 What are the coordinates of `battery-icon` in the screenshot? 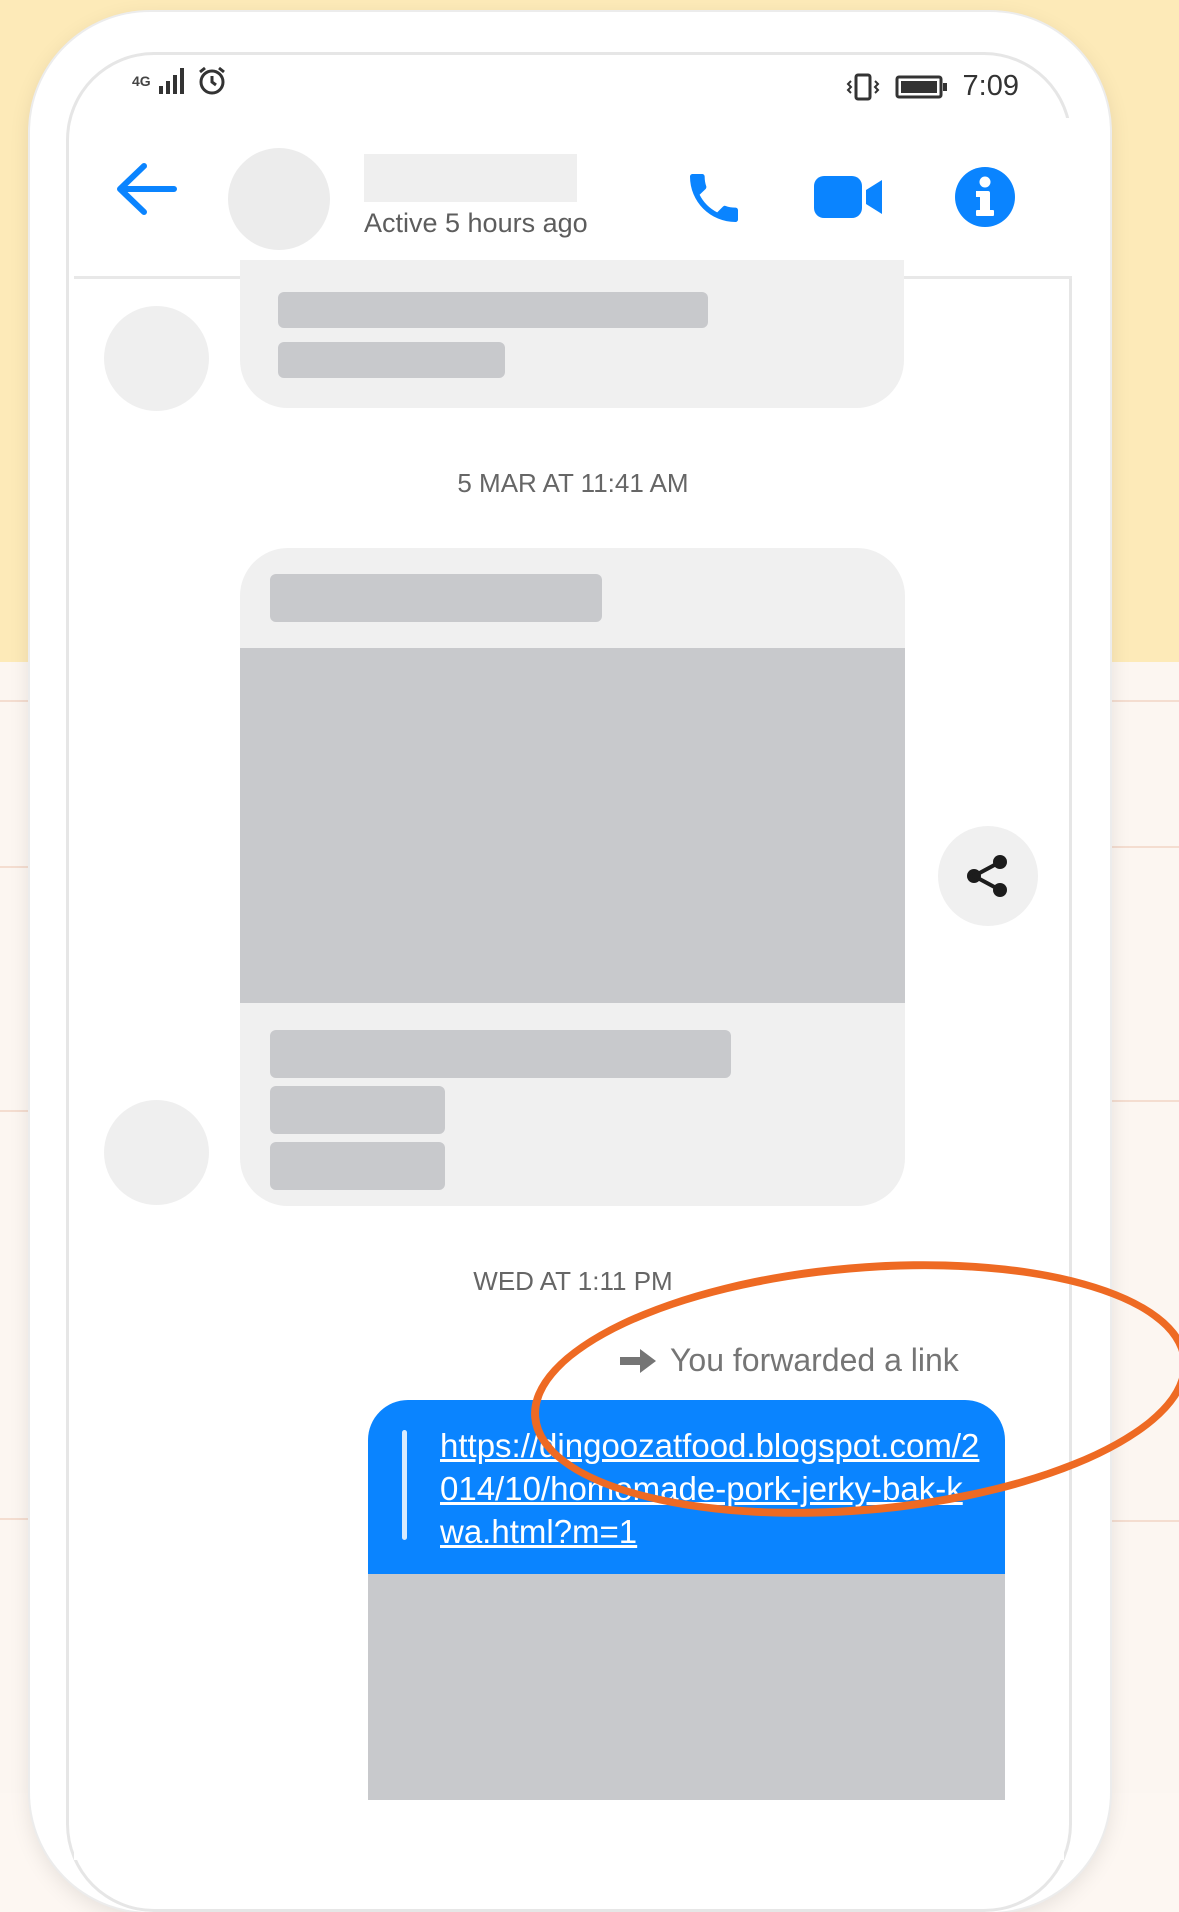 It's located at (921, 86).